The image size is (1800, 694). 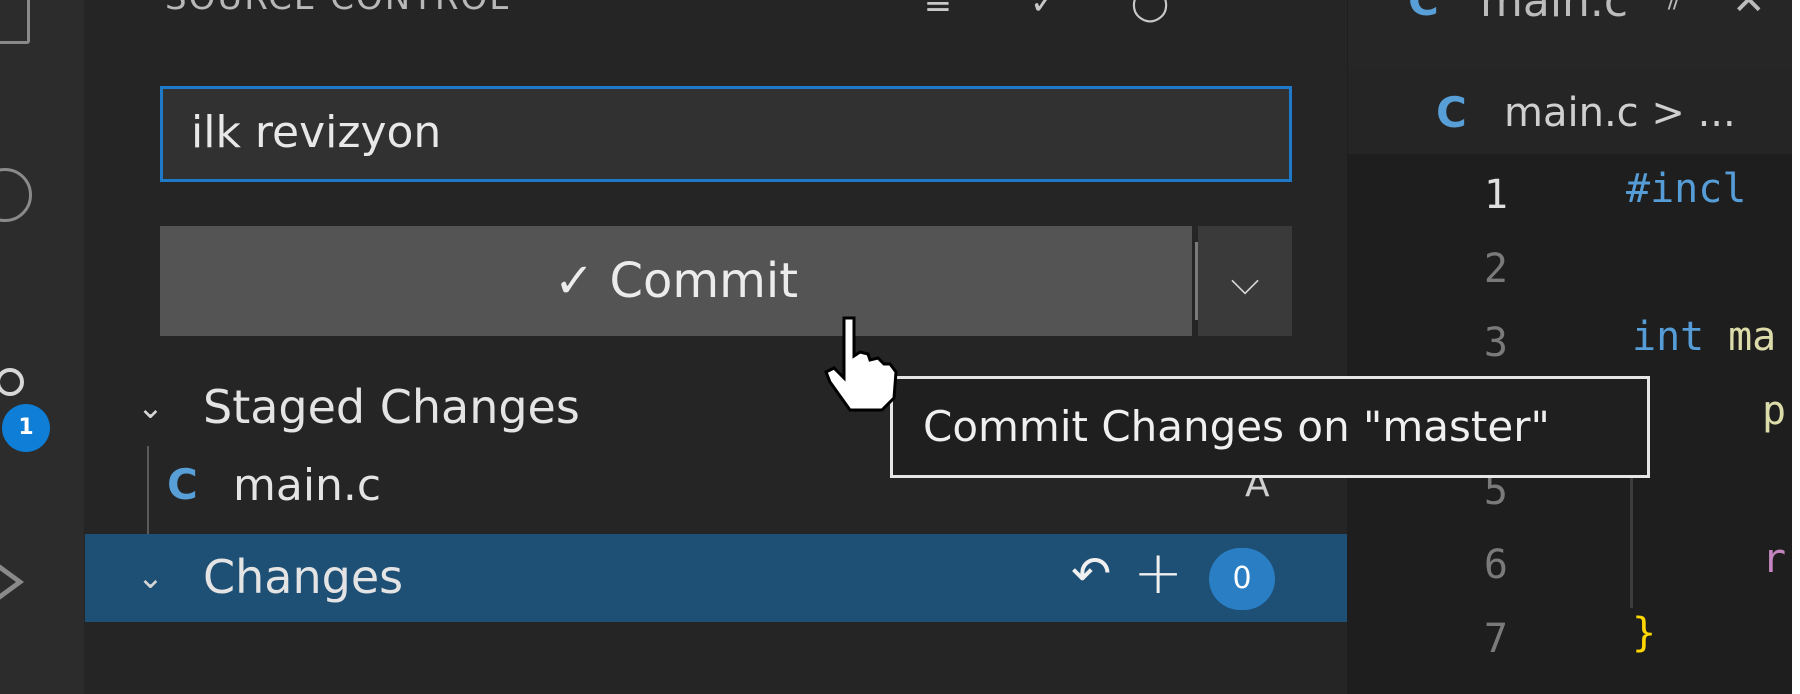 I want to click on staged-changes-label: Staged Changes, so click(x=391, y=407).